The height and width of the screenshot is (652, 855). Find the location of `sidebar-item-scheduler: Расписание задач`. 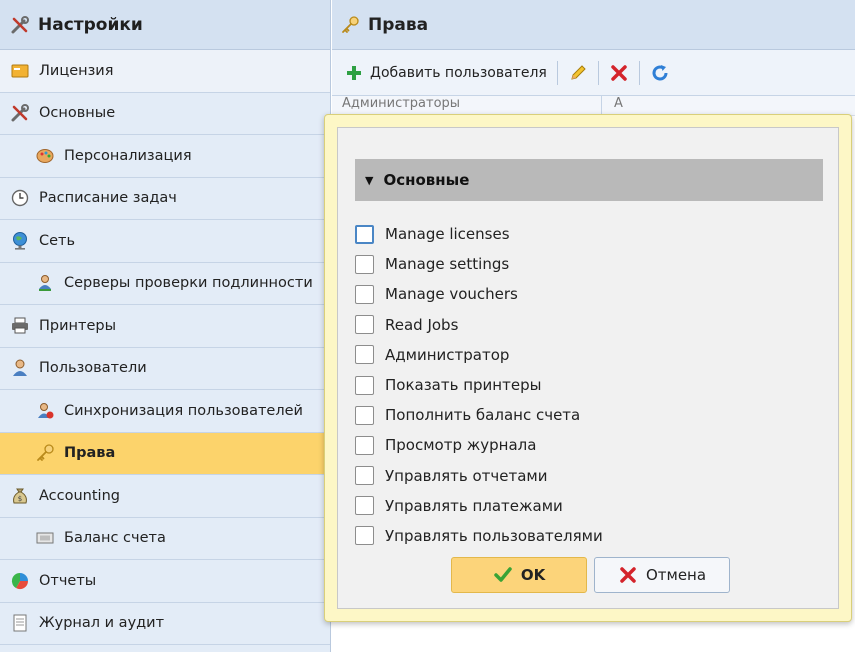

sidebar-item-scheduler: Расписание задач is located at coordinates (165, 199).